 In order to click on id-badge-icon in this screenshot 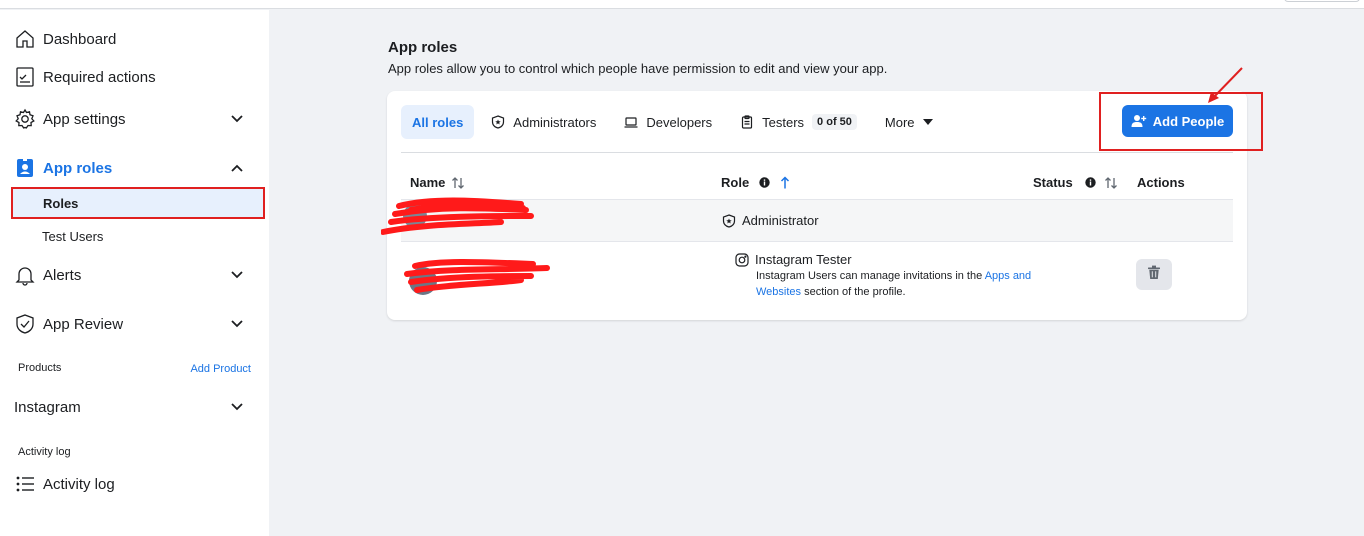, I will do `click(25, 168)`.